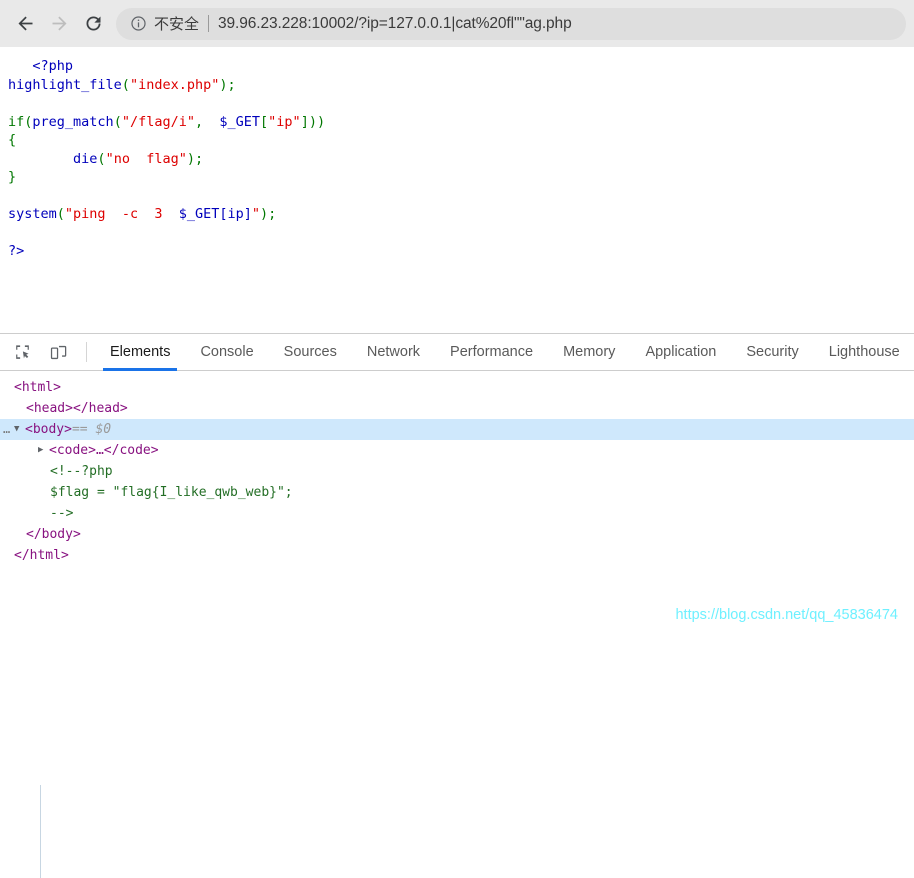 This screenshot has height=878, width=914. Describe the element at coordinates (457, 513) in the screenshot. I see `dom-row: -->` at that location.